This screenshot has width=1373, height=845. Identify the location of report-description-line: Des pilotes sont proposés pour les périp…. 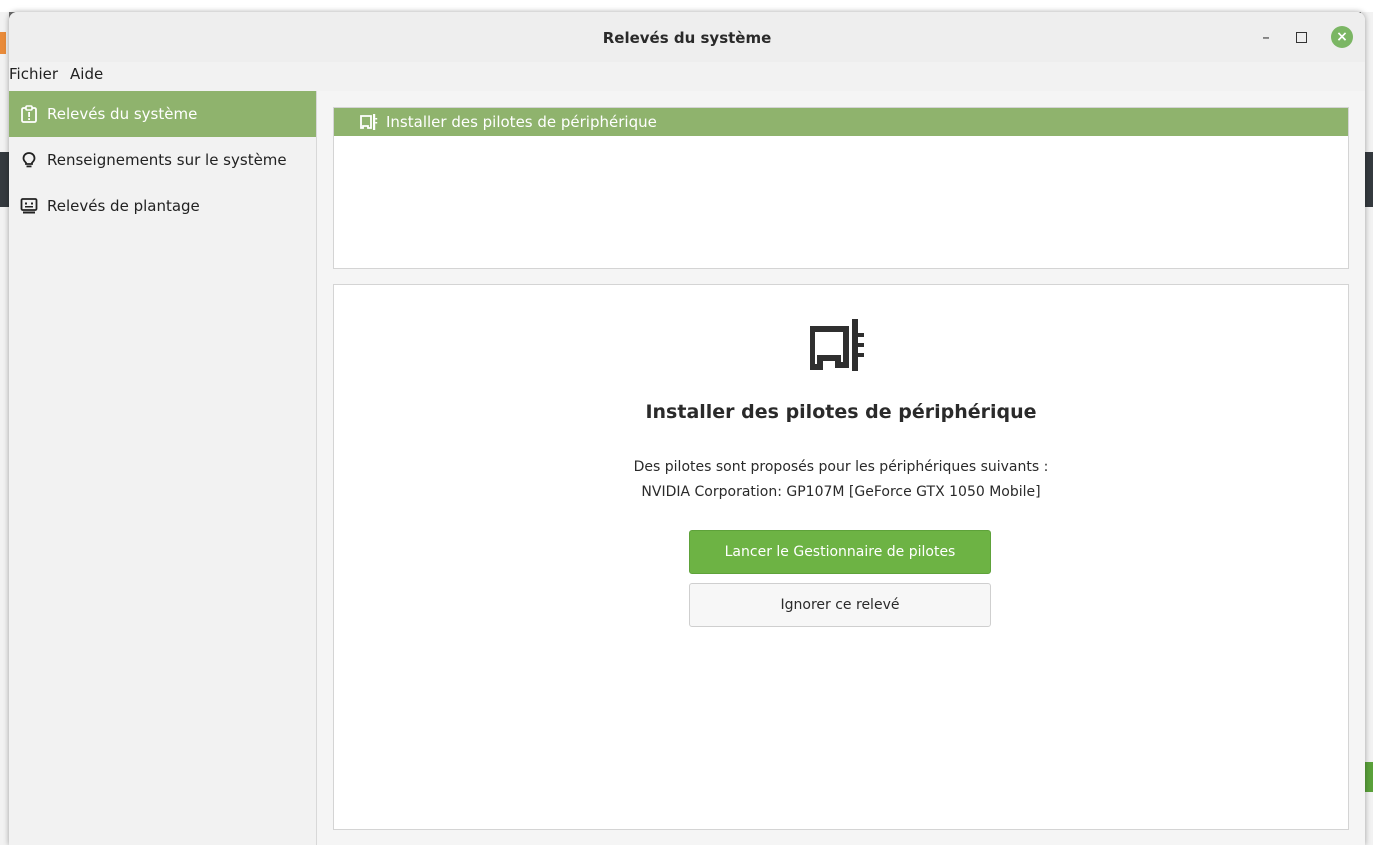
(841, 467).